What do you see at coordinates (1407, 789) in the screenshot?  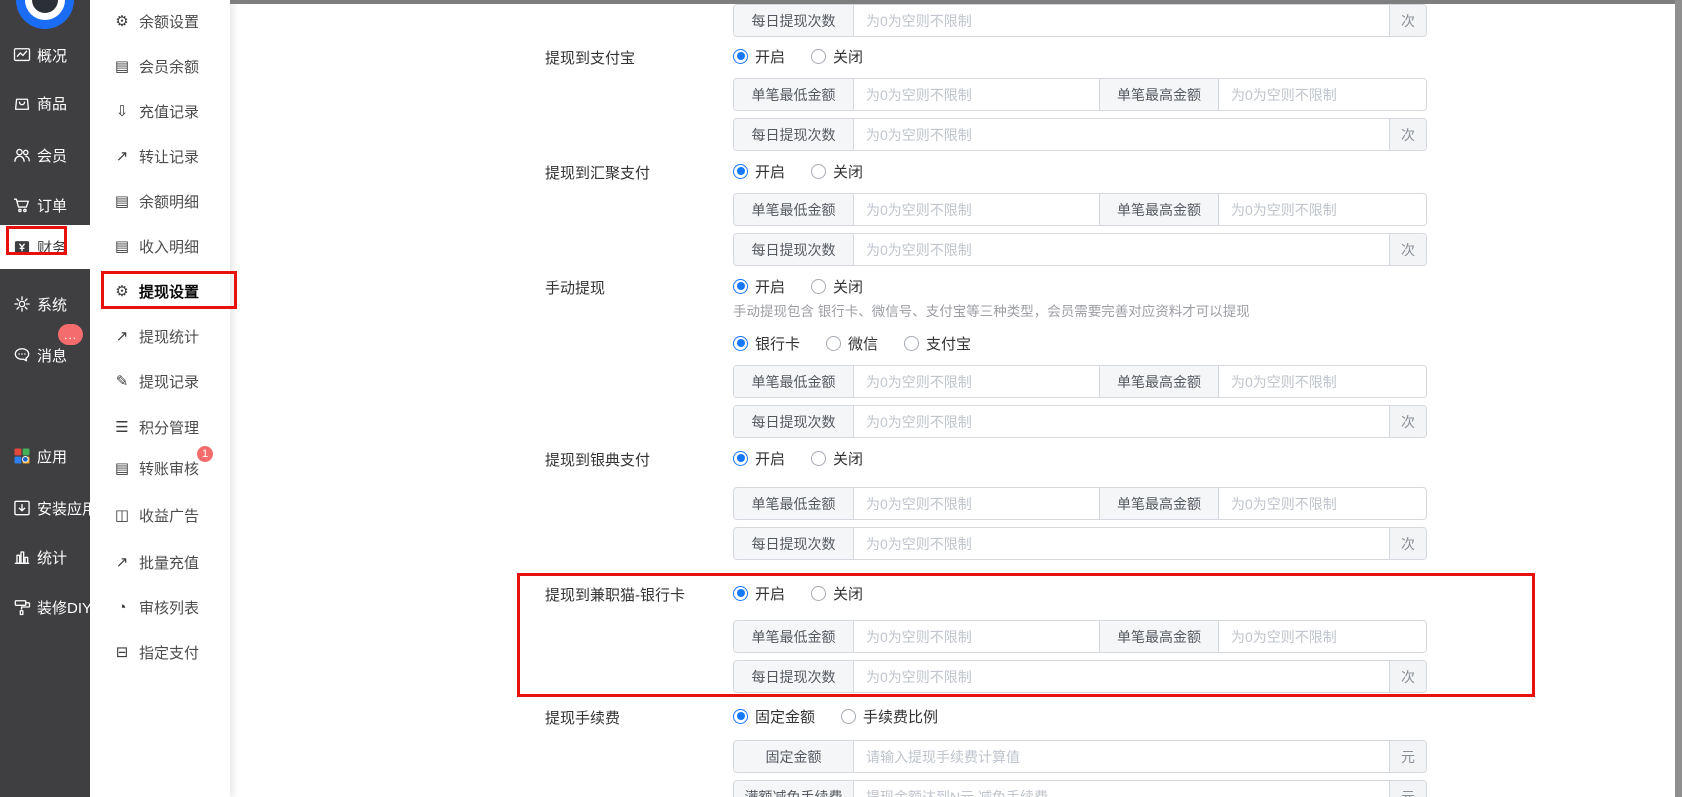 I see `input-suffix-unit: 元` at bounding box center [1407, 789].